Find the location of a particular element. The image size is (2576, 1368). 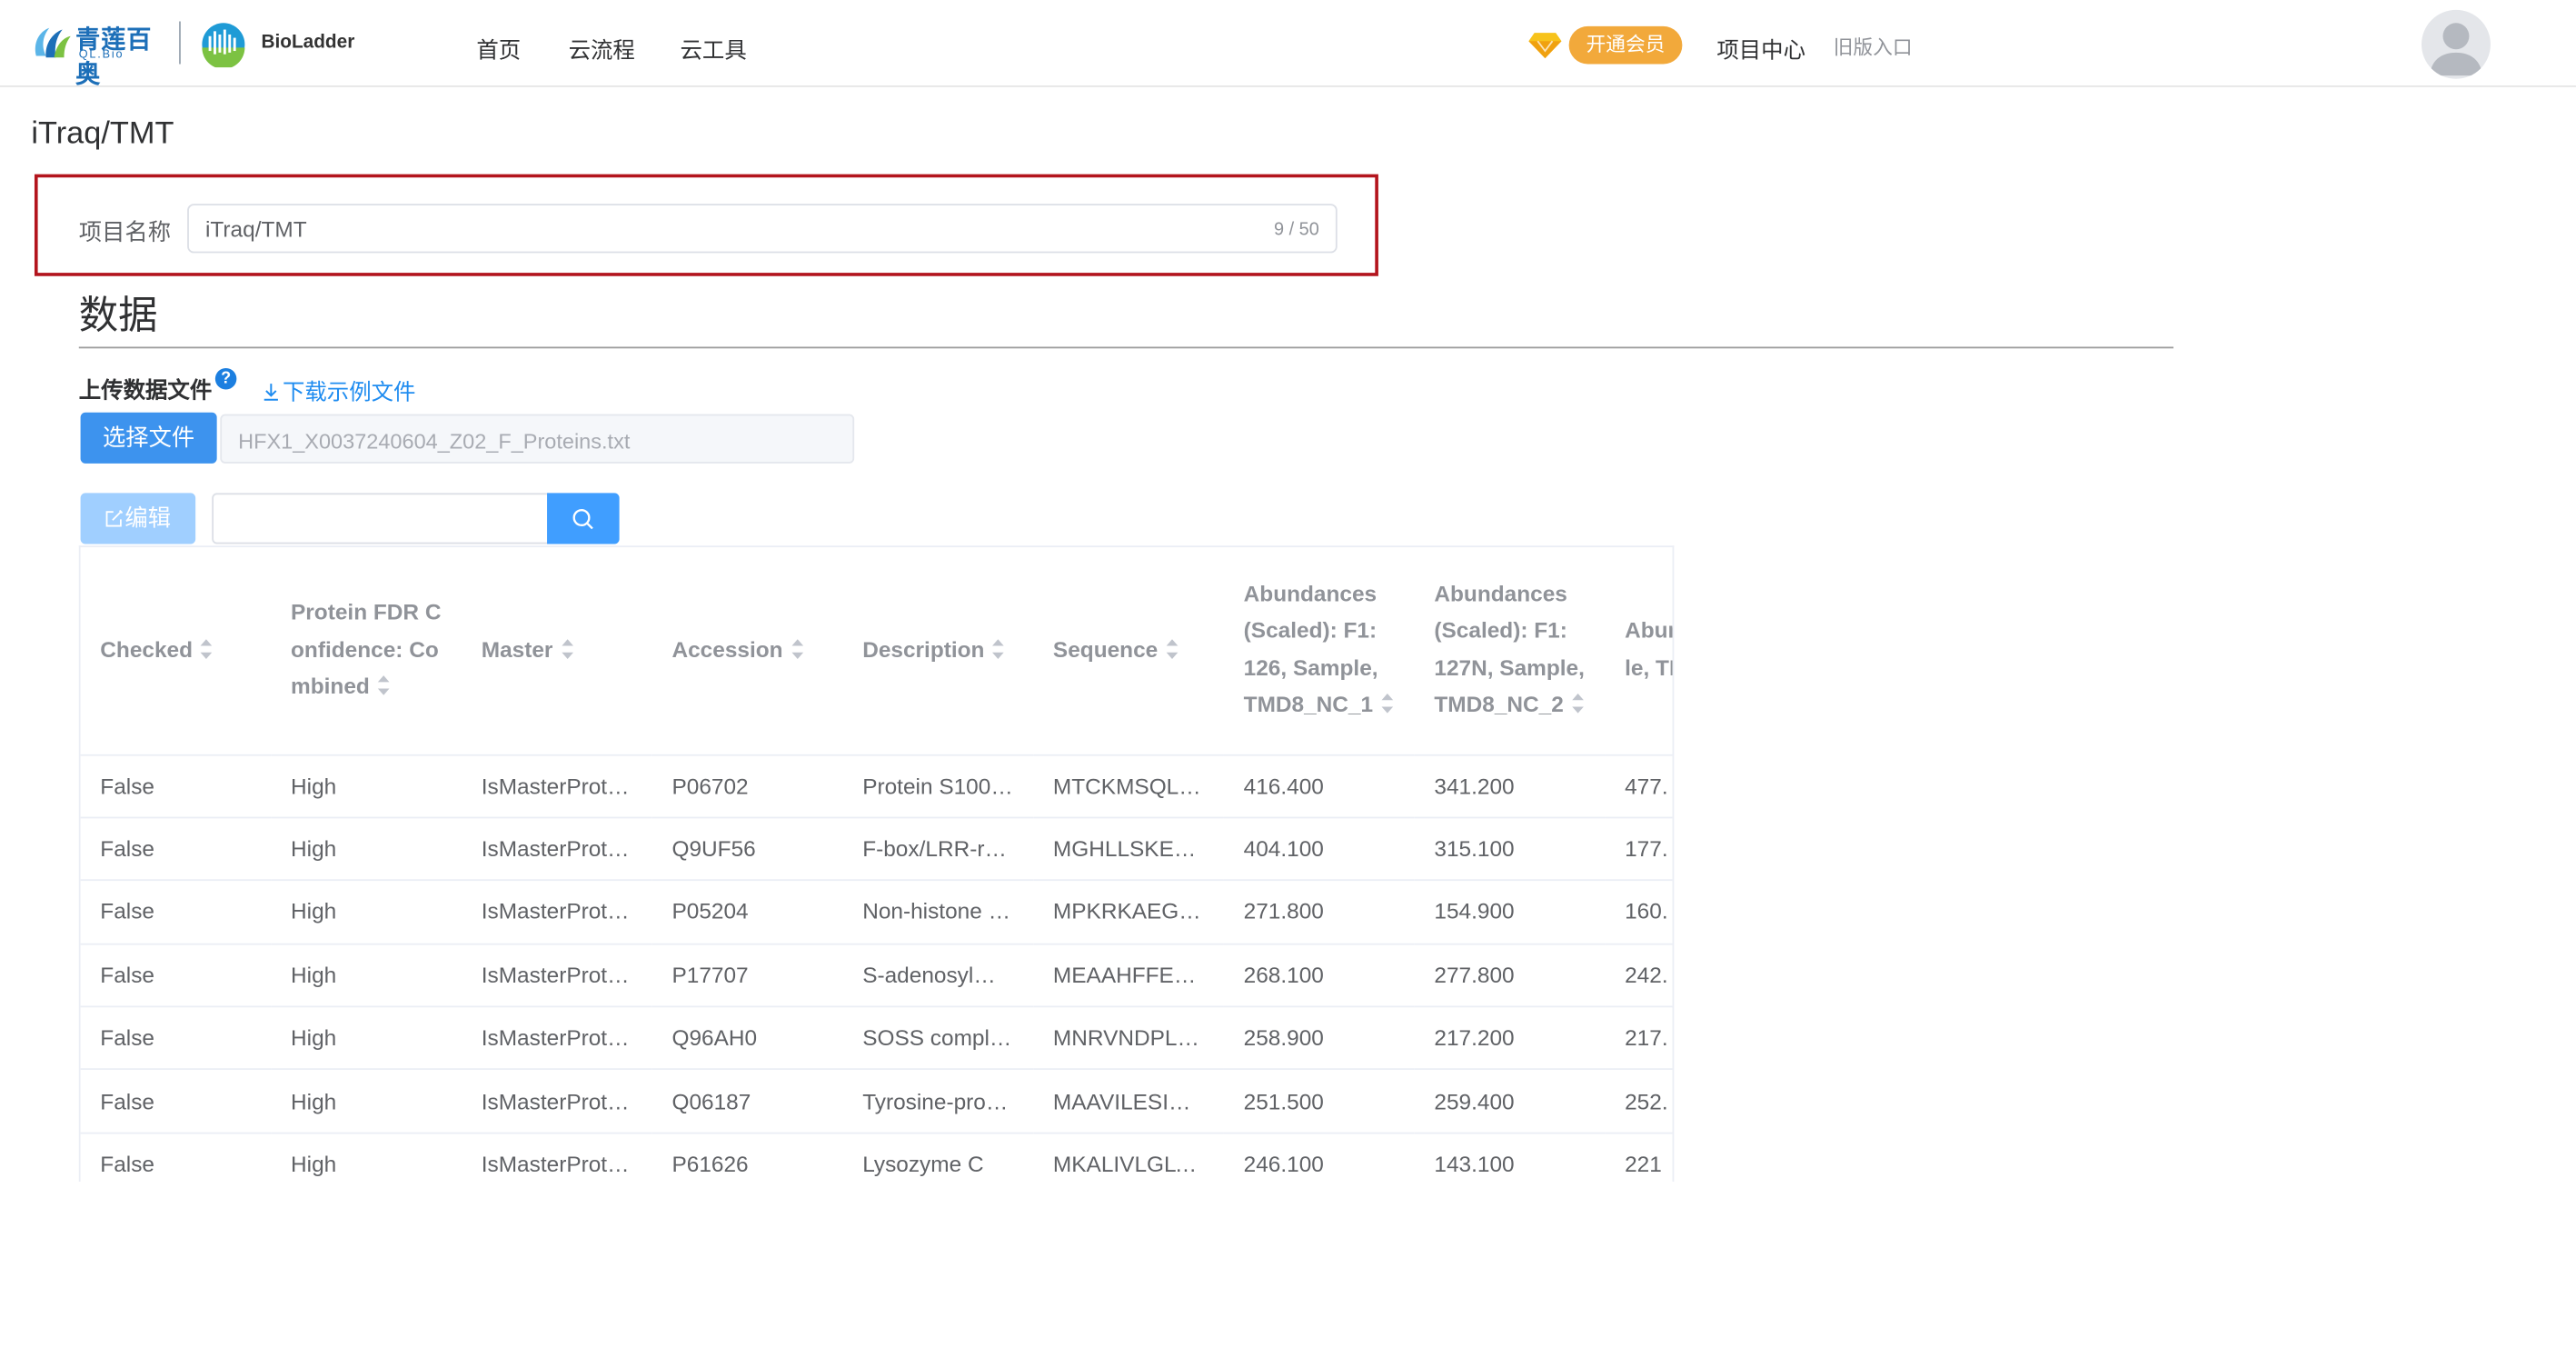

search-icon is located at coordinates (582, 519).